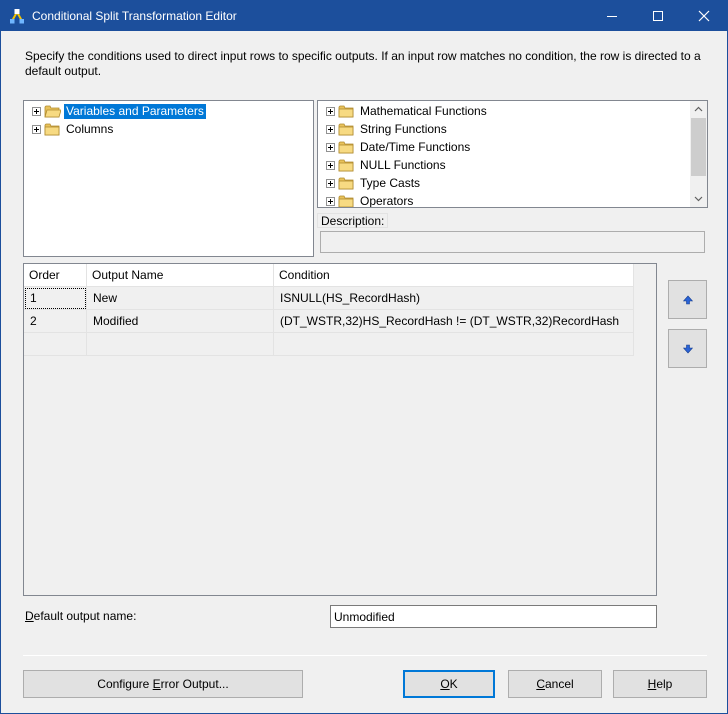 The width and height of the screenshot is (728, 714). What do you see at coordinates (180, 298) in the screenshot?
I see `cell-output-name: New` at bounding box center [180, 298].